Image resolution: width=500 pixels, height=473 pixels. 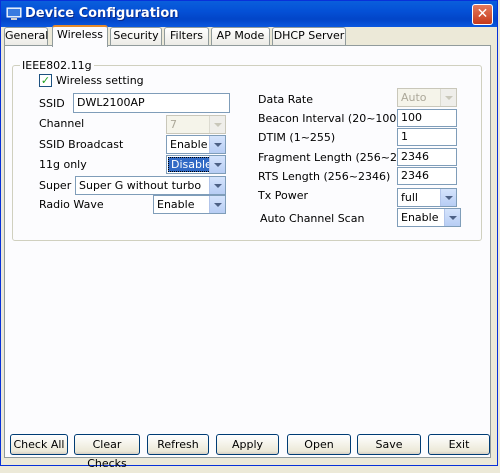 I want to click on radio-wave-label: Radio Wave, so click(x=71, y=204).